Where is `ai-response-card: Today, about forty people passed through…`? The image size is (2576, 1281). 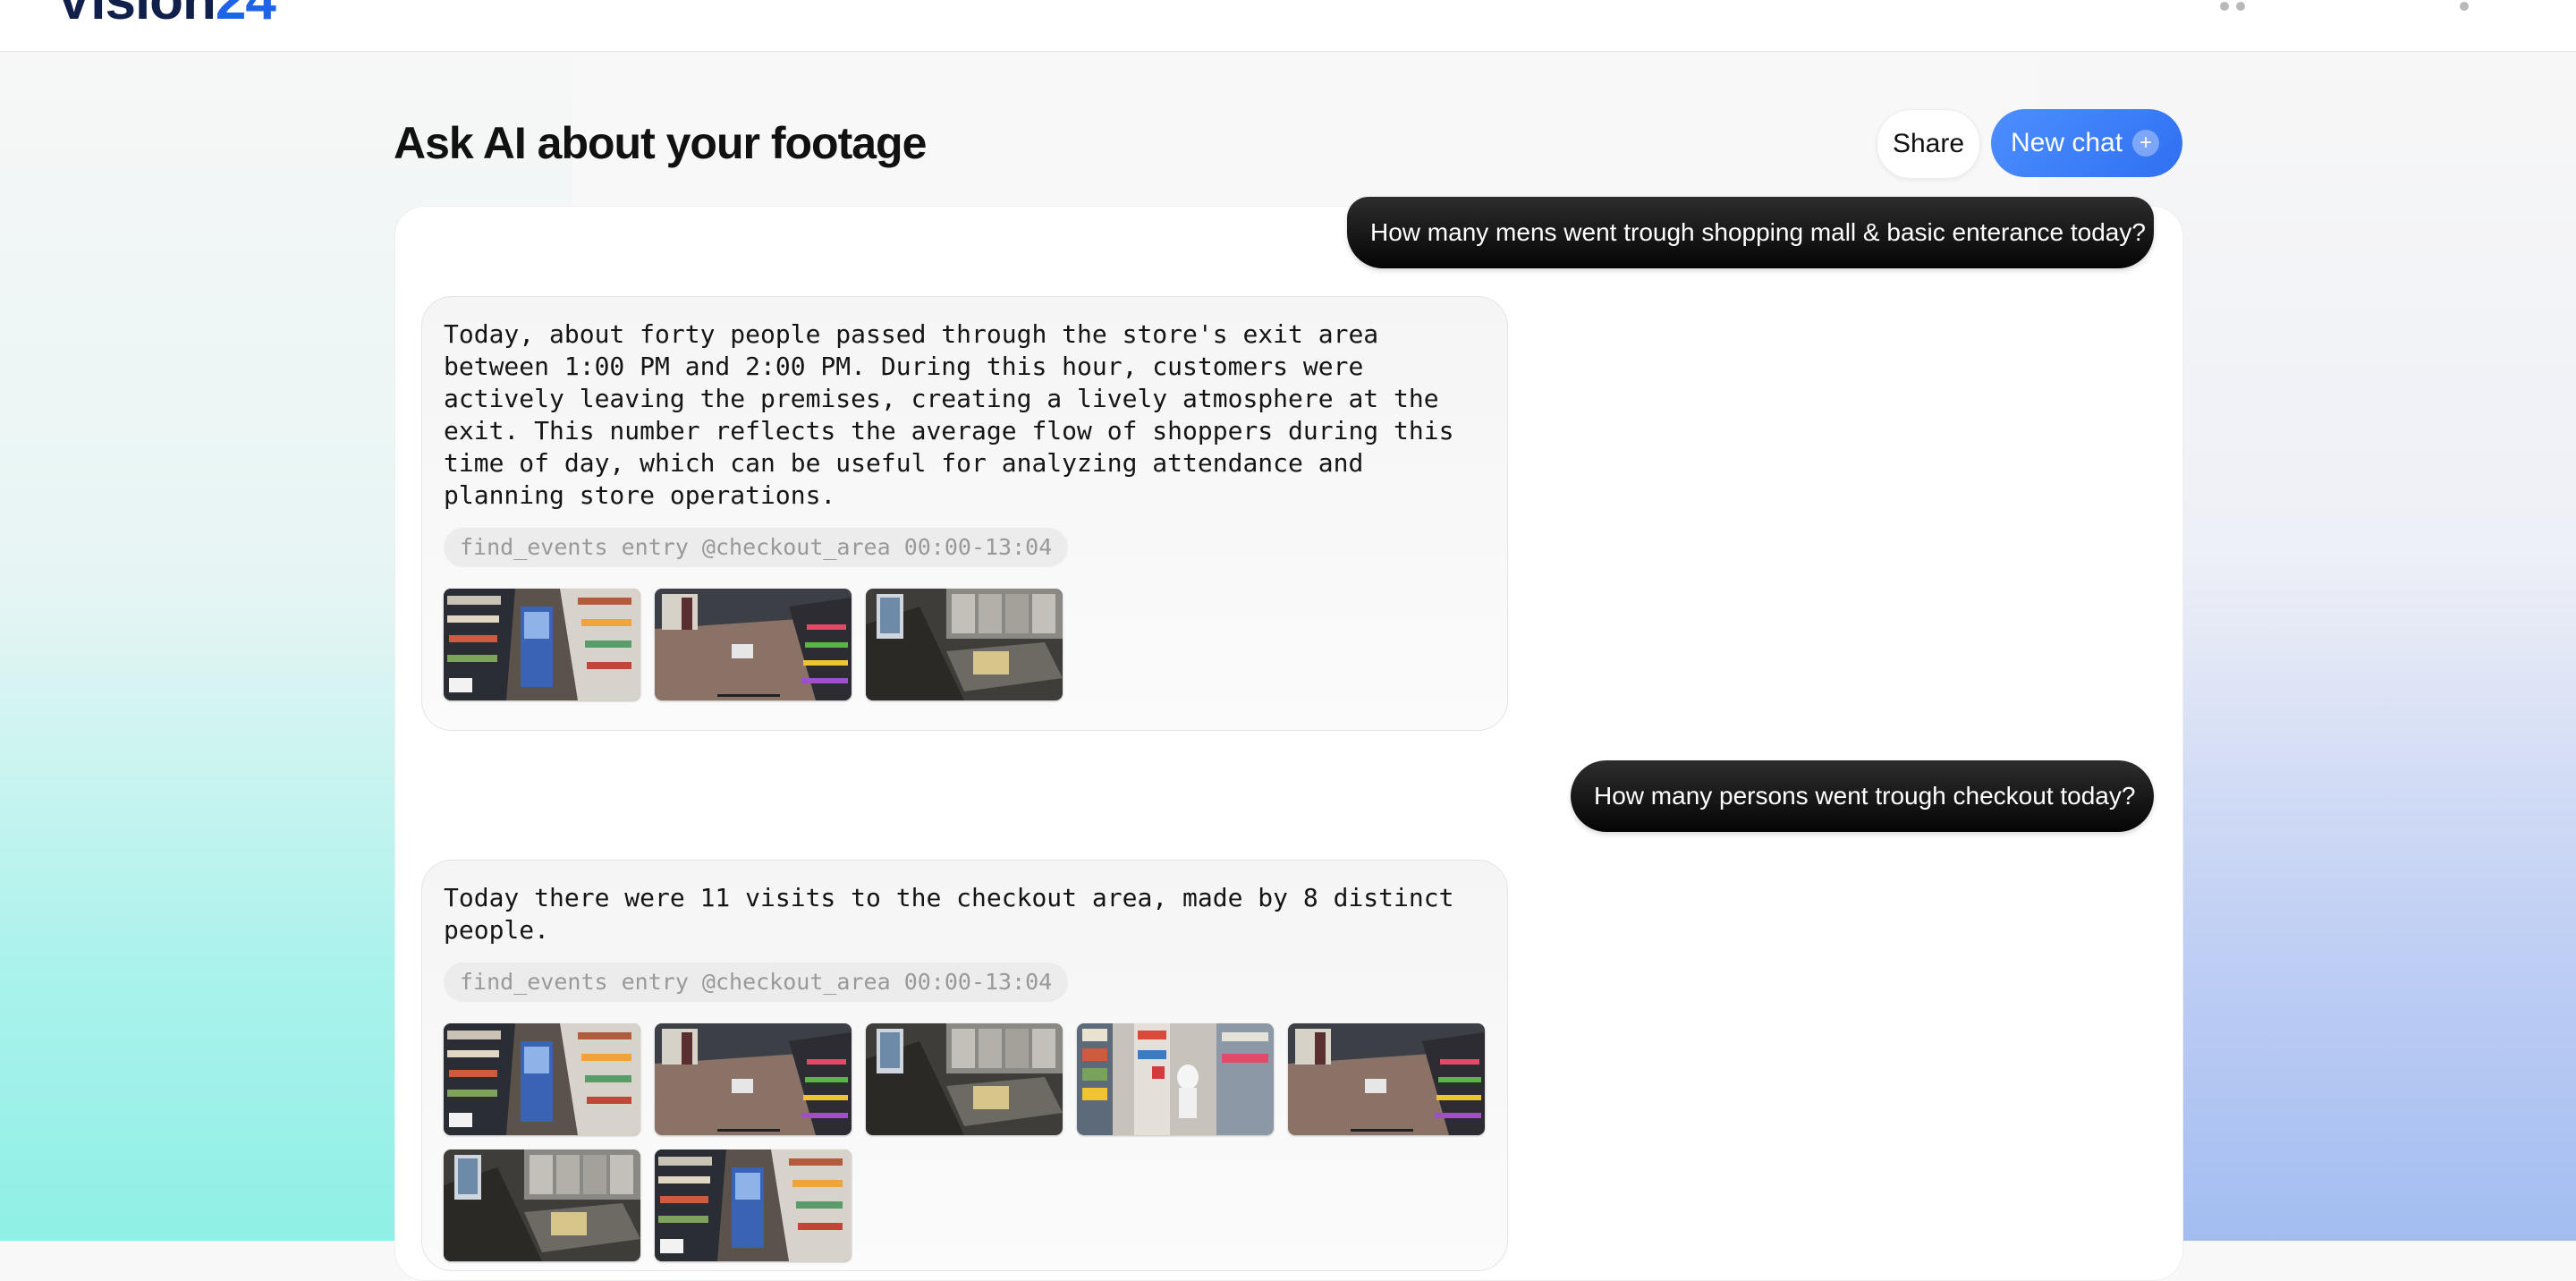 ai-response-card: Today, about forty people passed through… is located at coordinates (964, 513).